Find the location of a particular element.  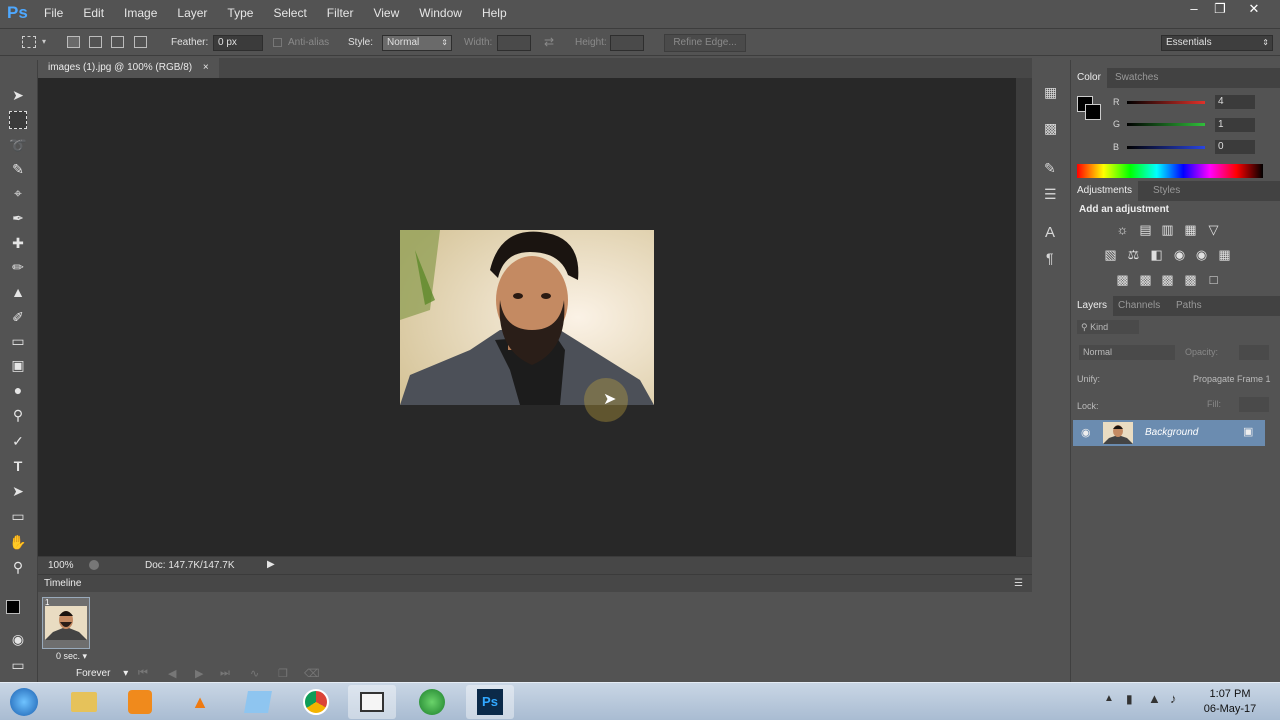

brightness-icon: ☼ is located at coordinates (1122, 229).